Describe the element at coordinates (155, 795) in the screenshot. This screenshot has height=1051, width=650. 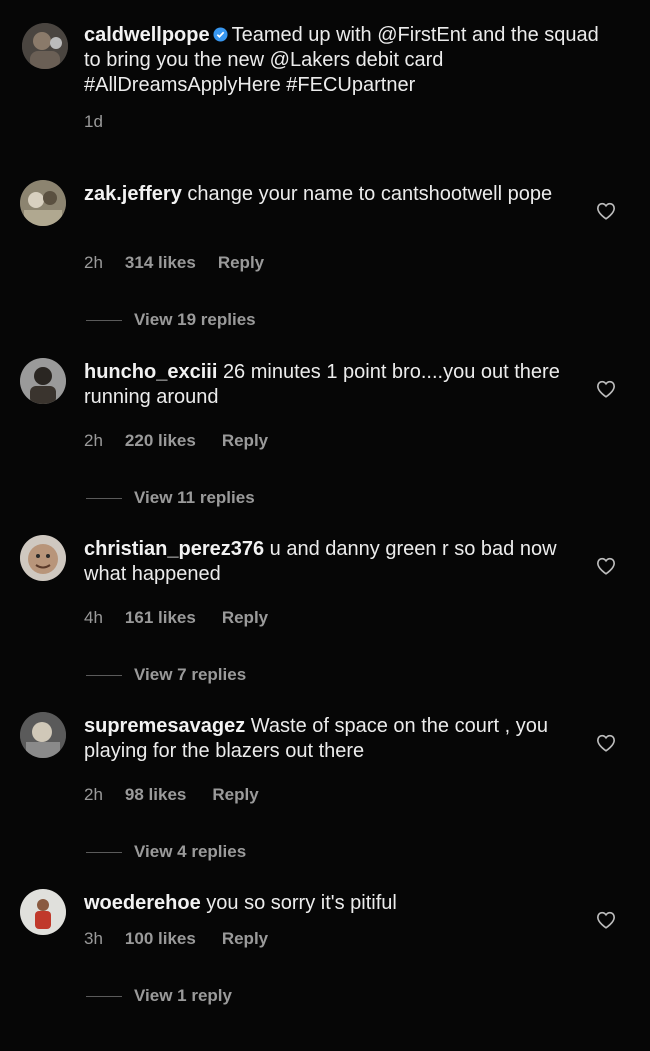
I see `likes-count: 98 likes` at that location.